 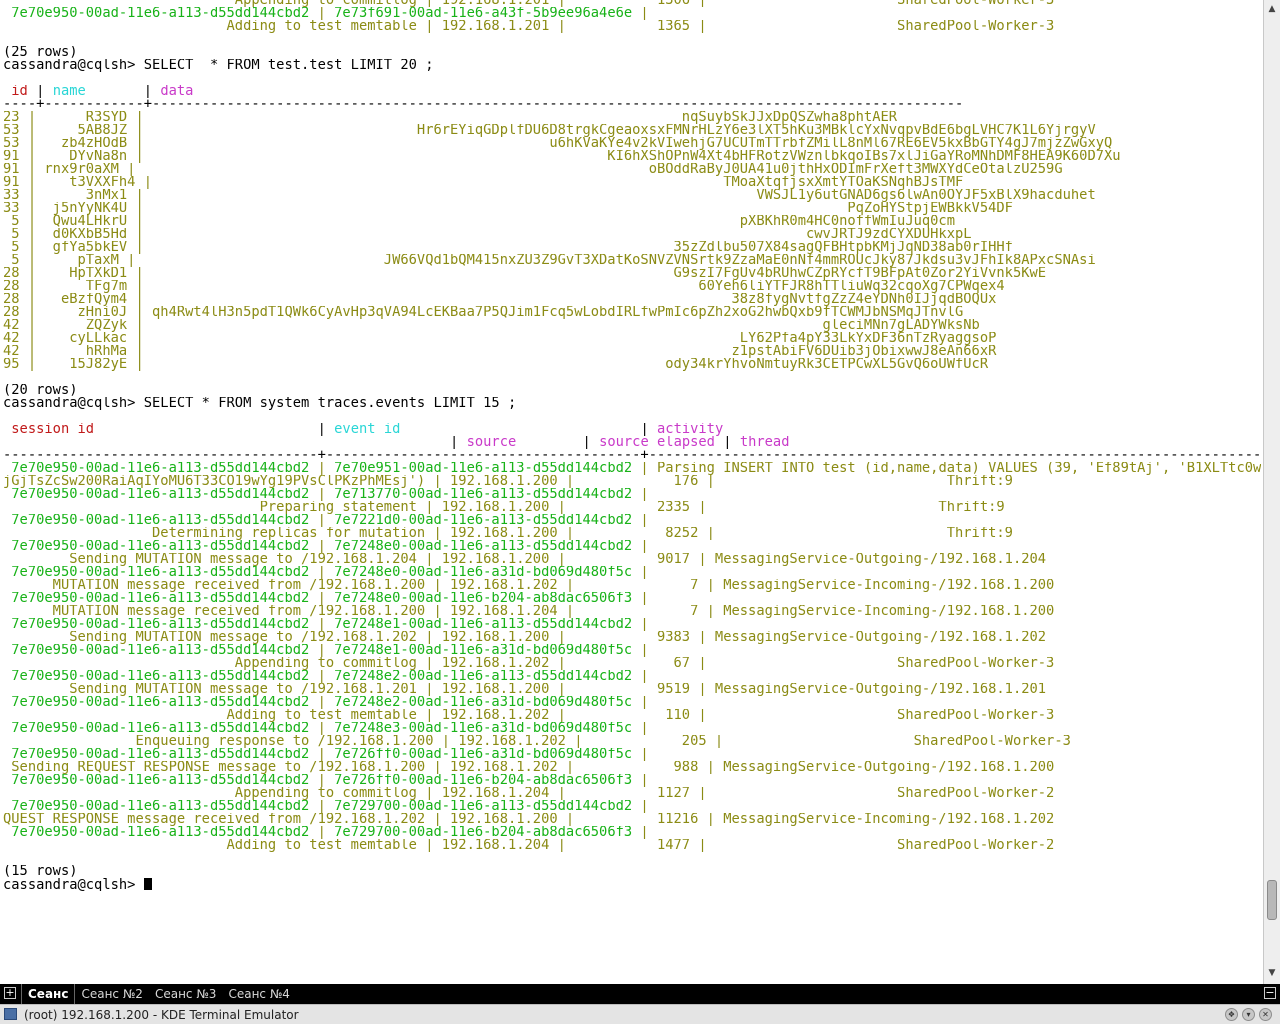 What do you see at coordinates (483, 13) in the screenshot?
I see `terminal-text-segment: 7e73f691-00ad-11e6-a43f-5b9ee96a4e6e` at bounding box center [483, 13].